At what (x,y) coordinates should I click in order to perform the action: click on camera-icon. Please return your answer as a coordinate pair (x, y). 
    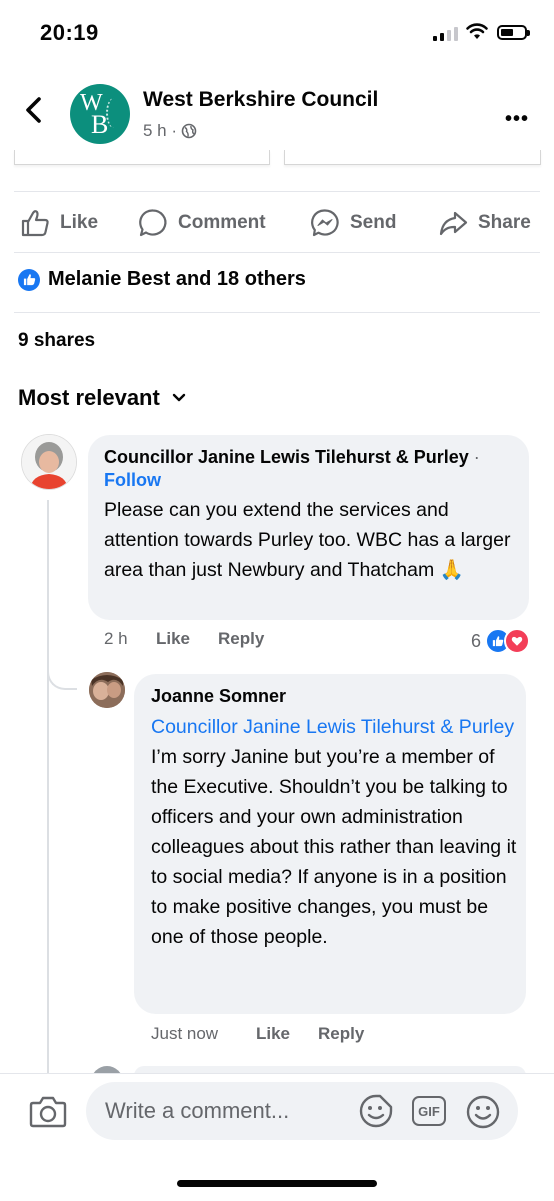
    Looking at the image, I should click on (48, 1111).